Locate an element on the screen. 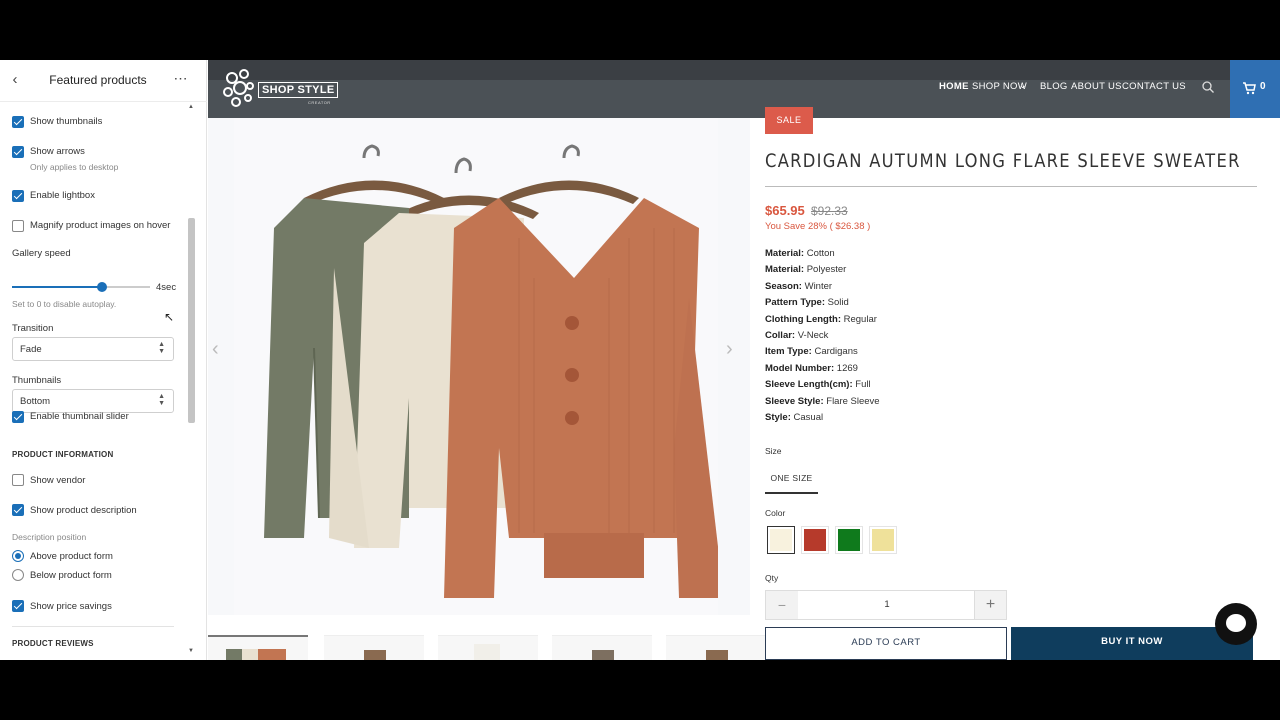  above-form-radio is located at coordinates (18, 556).